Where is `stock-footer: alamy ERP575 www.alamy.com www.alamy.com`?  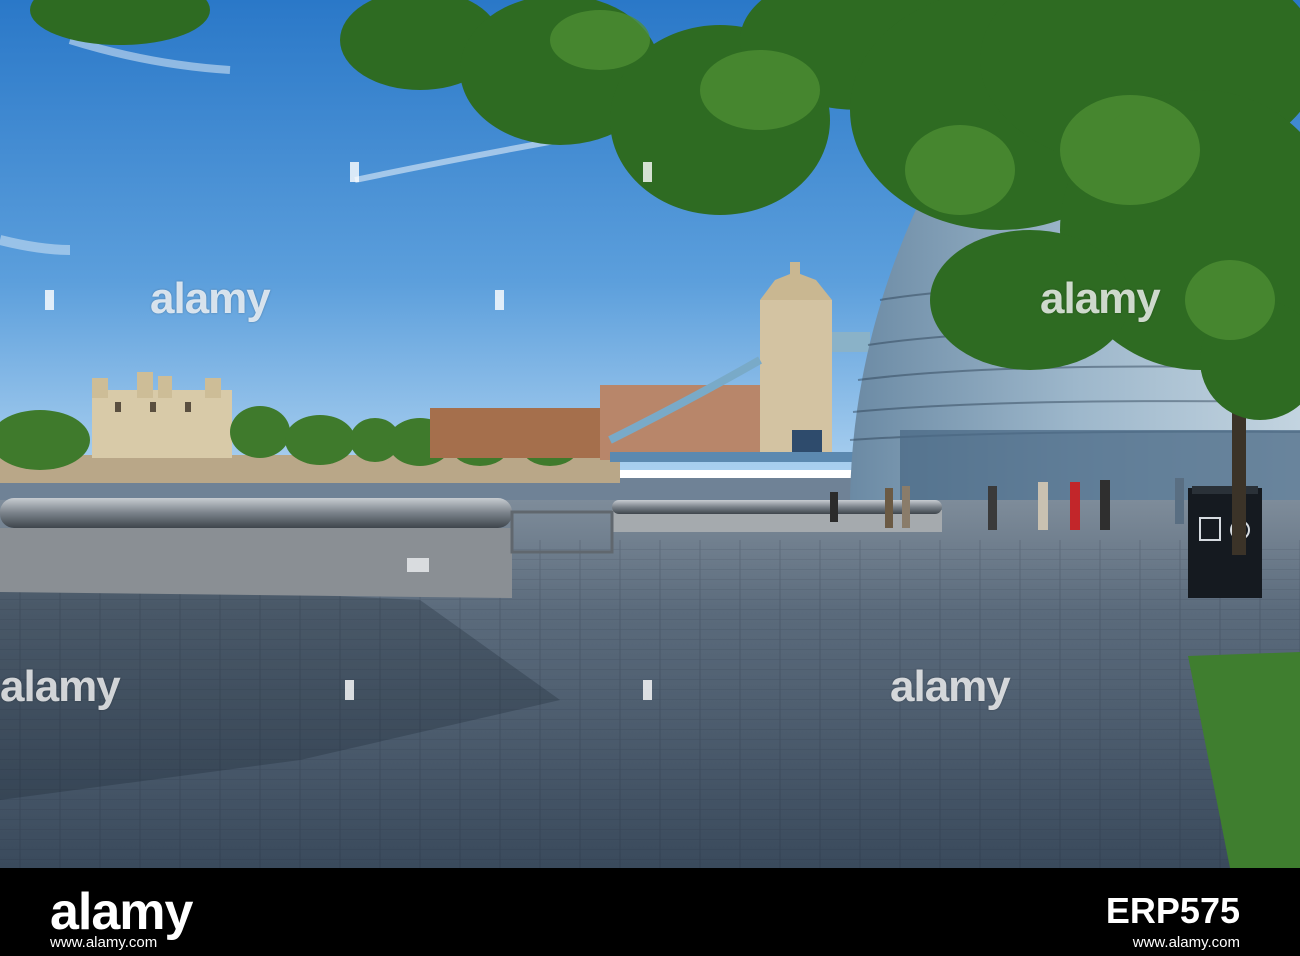 stock-footer: alamy ERP575 www.alamy.com www.alamy.com is located at coordinates (650, 912).